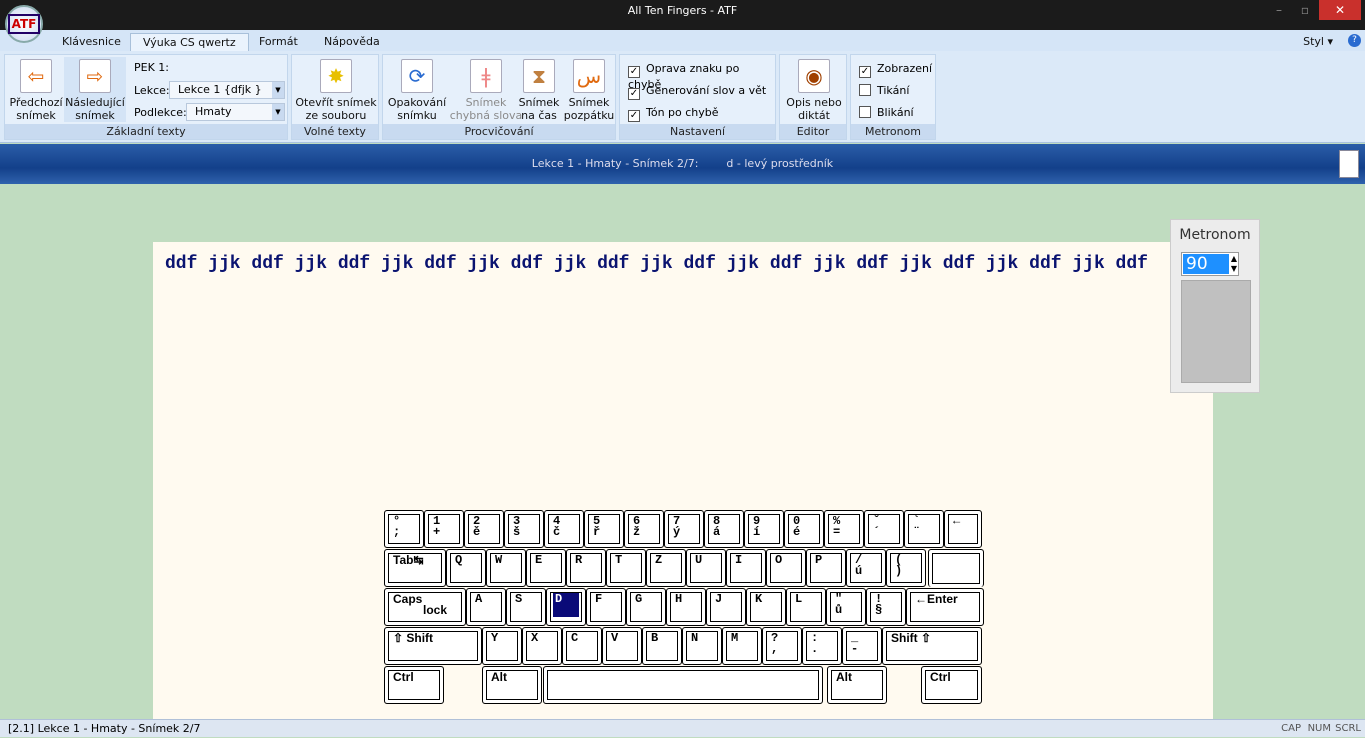 The width and height of the screenshot is (1365, 738). Describe the element at coordinates (626, 568) in the screenshot. I see `key-t: T` at that location.